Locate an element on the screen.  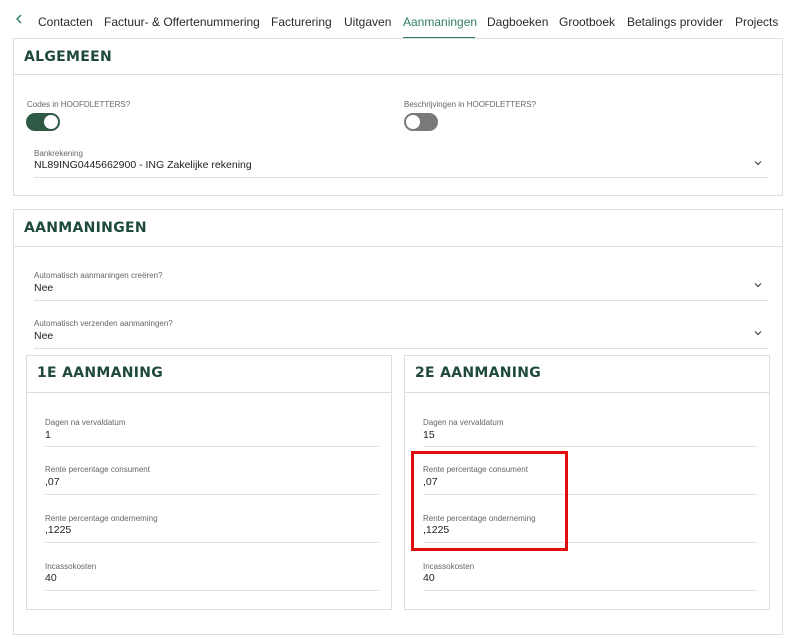
tab-uitgaven: Uitgaven is located at coordinates (367, 22).